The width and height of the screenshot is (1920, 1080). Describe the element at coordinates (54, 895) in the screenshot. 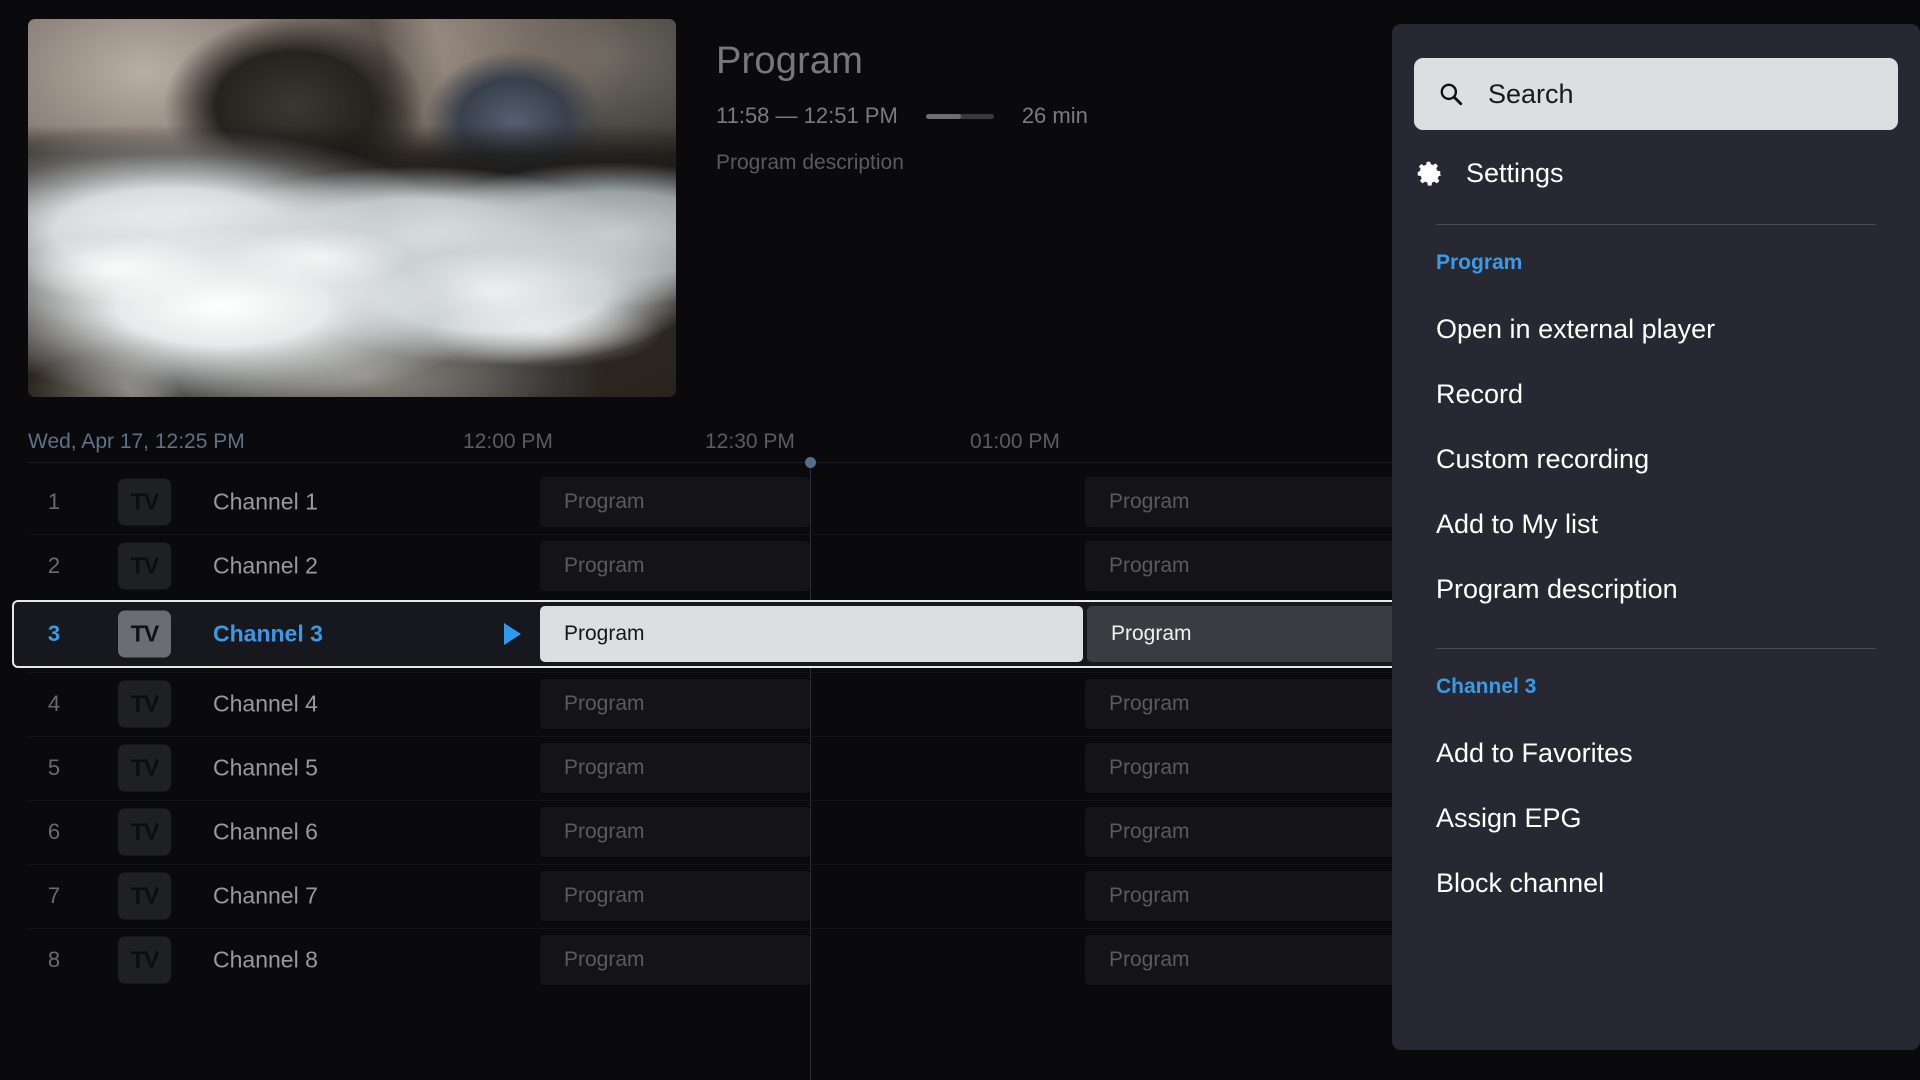

I see `channel-number: 7` at that location.